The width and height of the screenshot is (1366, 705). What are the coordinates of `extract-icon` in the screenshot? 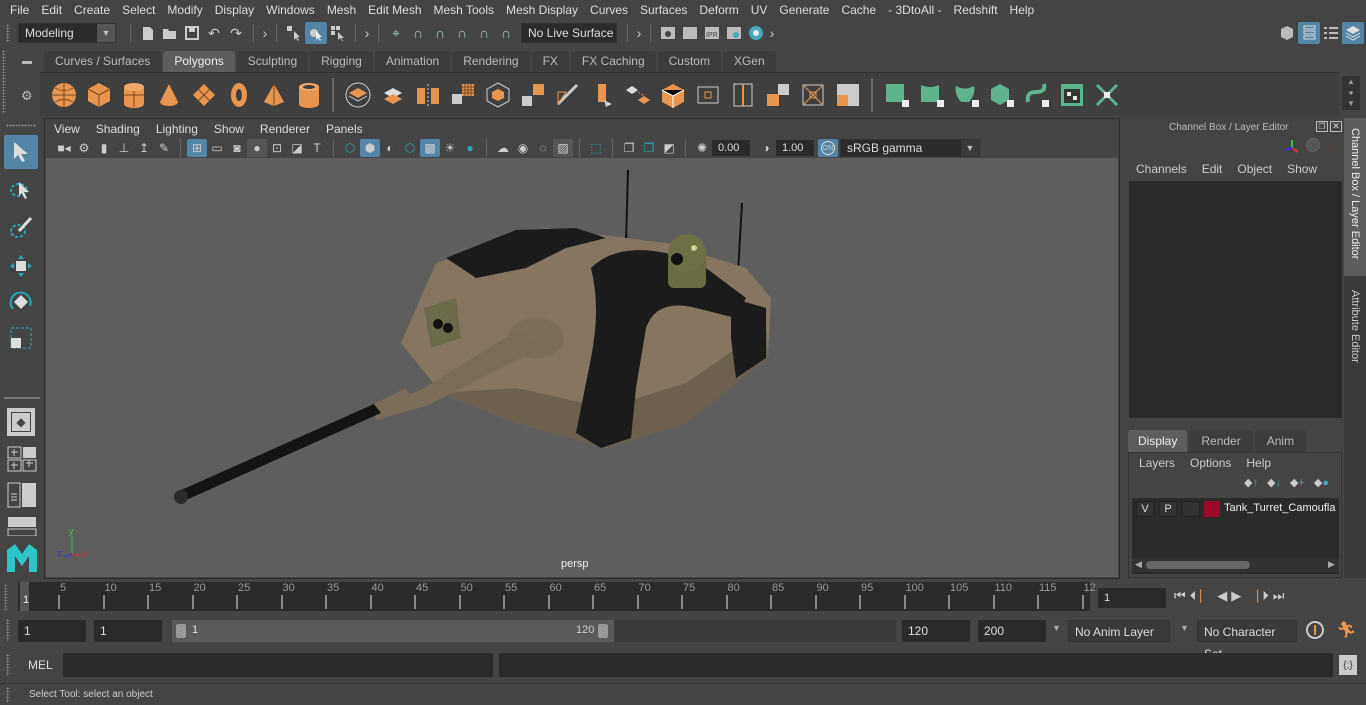 It's located at (532, 95).